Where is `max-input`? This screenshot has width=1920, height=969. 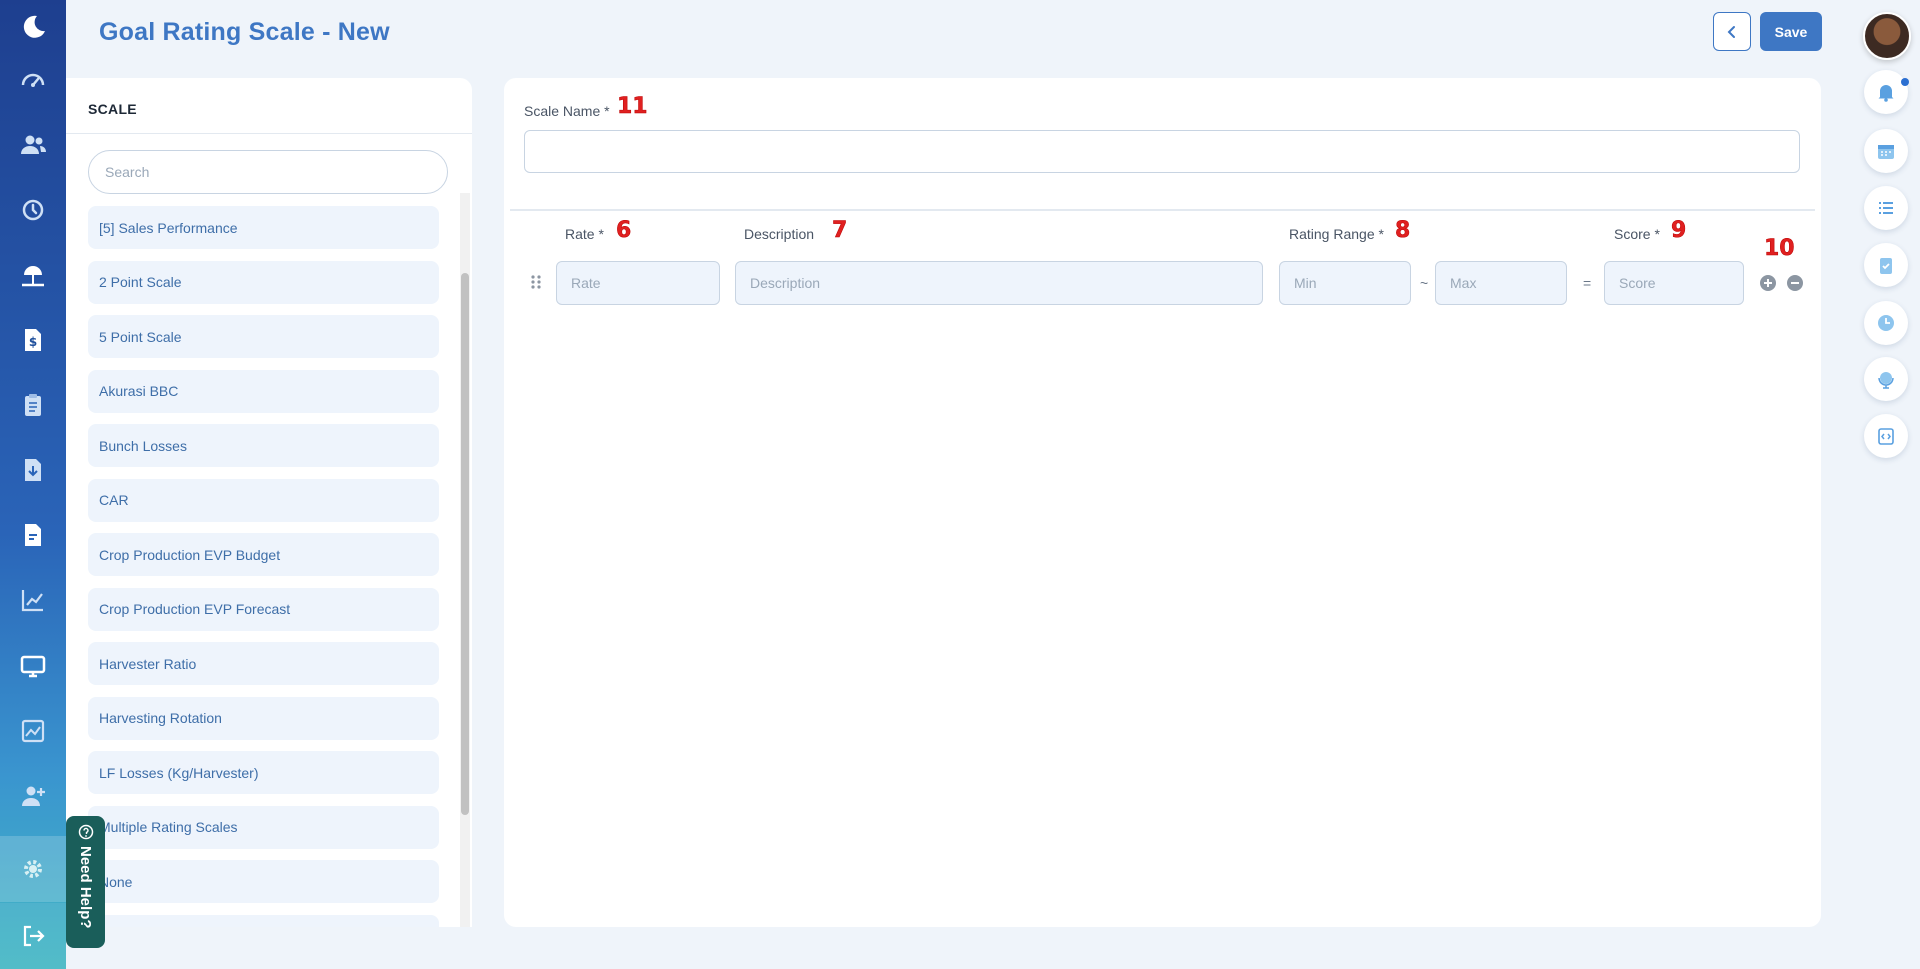 max-input is located at coordinates (1501, 283).